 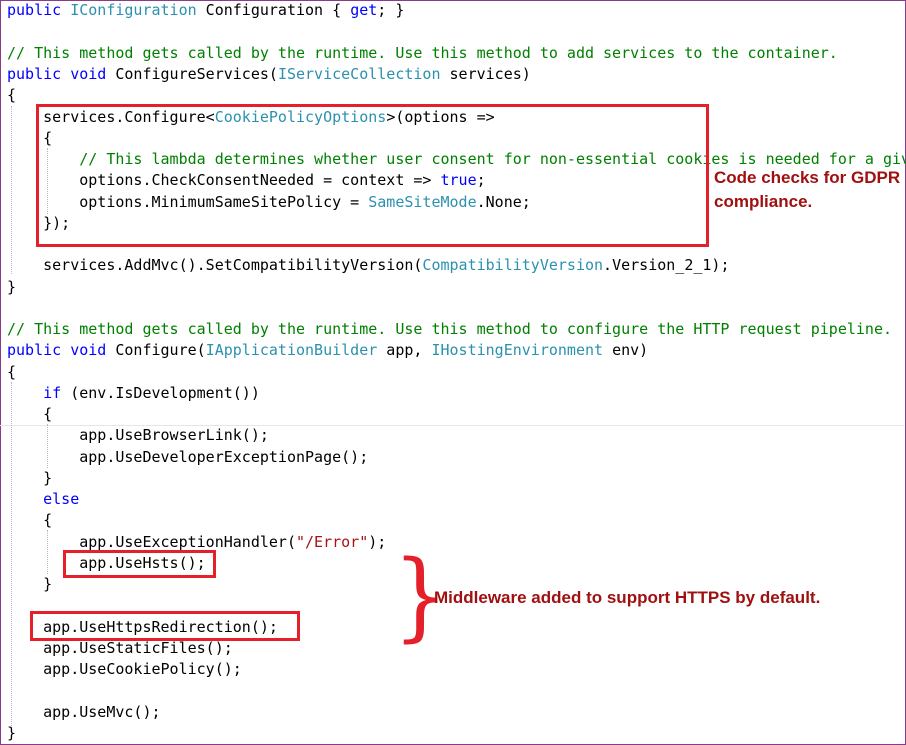 What do you see at coordinates (626, 350) in the screenshot?
I see `code-token: env)` at bounding box center [626, 350].